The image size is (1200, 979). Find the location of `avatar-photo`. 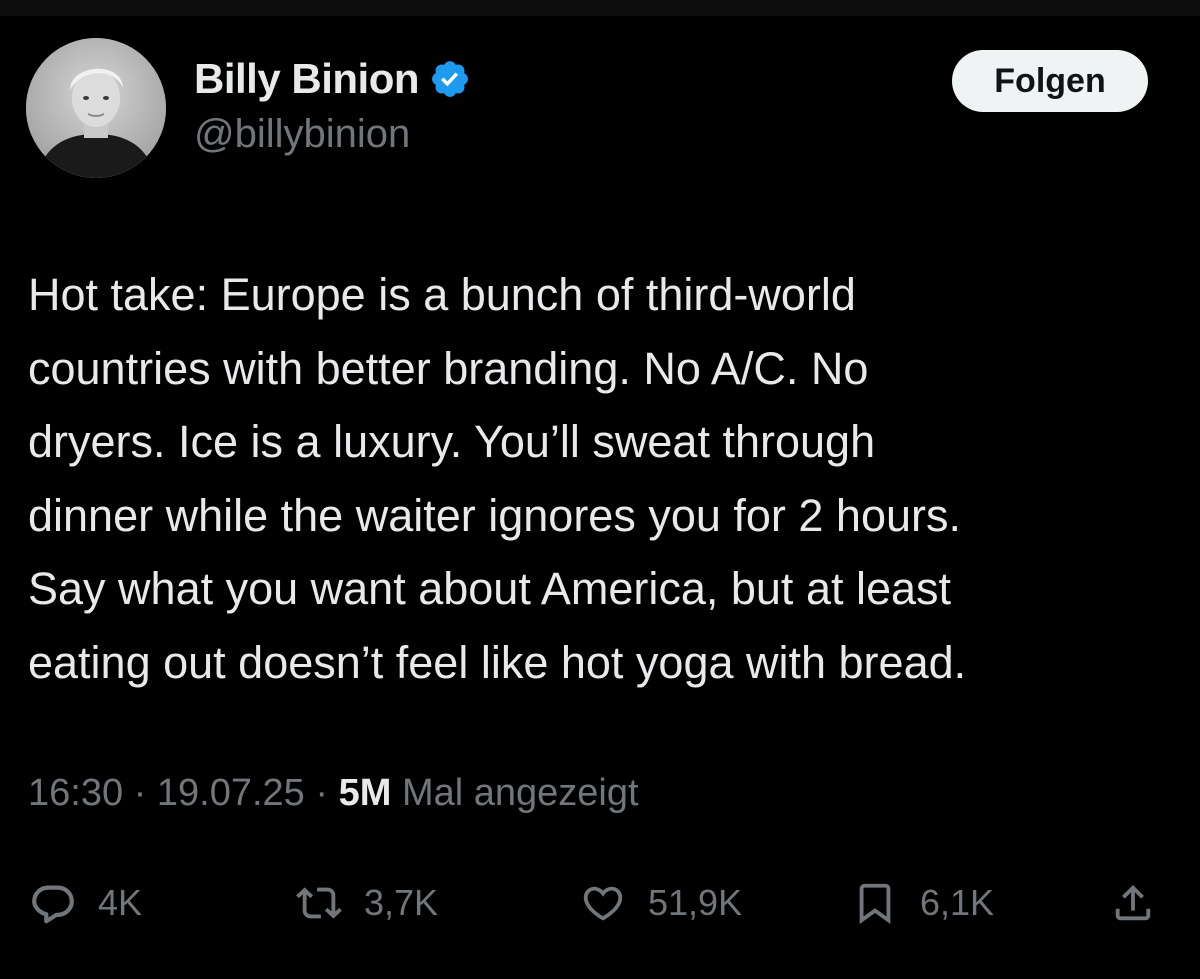

avatar-photo is located at coordinates (96, 108).